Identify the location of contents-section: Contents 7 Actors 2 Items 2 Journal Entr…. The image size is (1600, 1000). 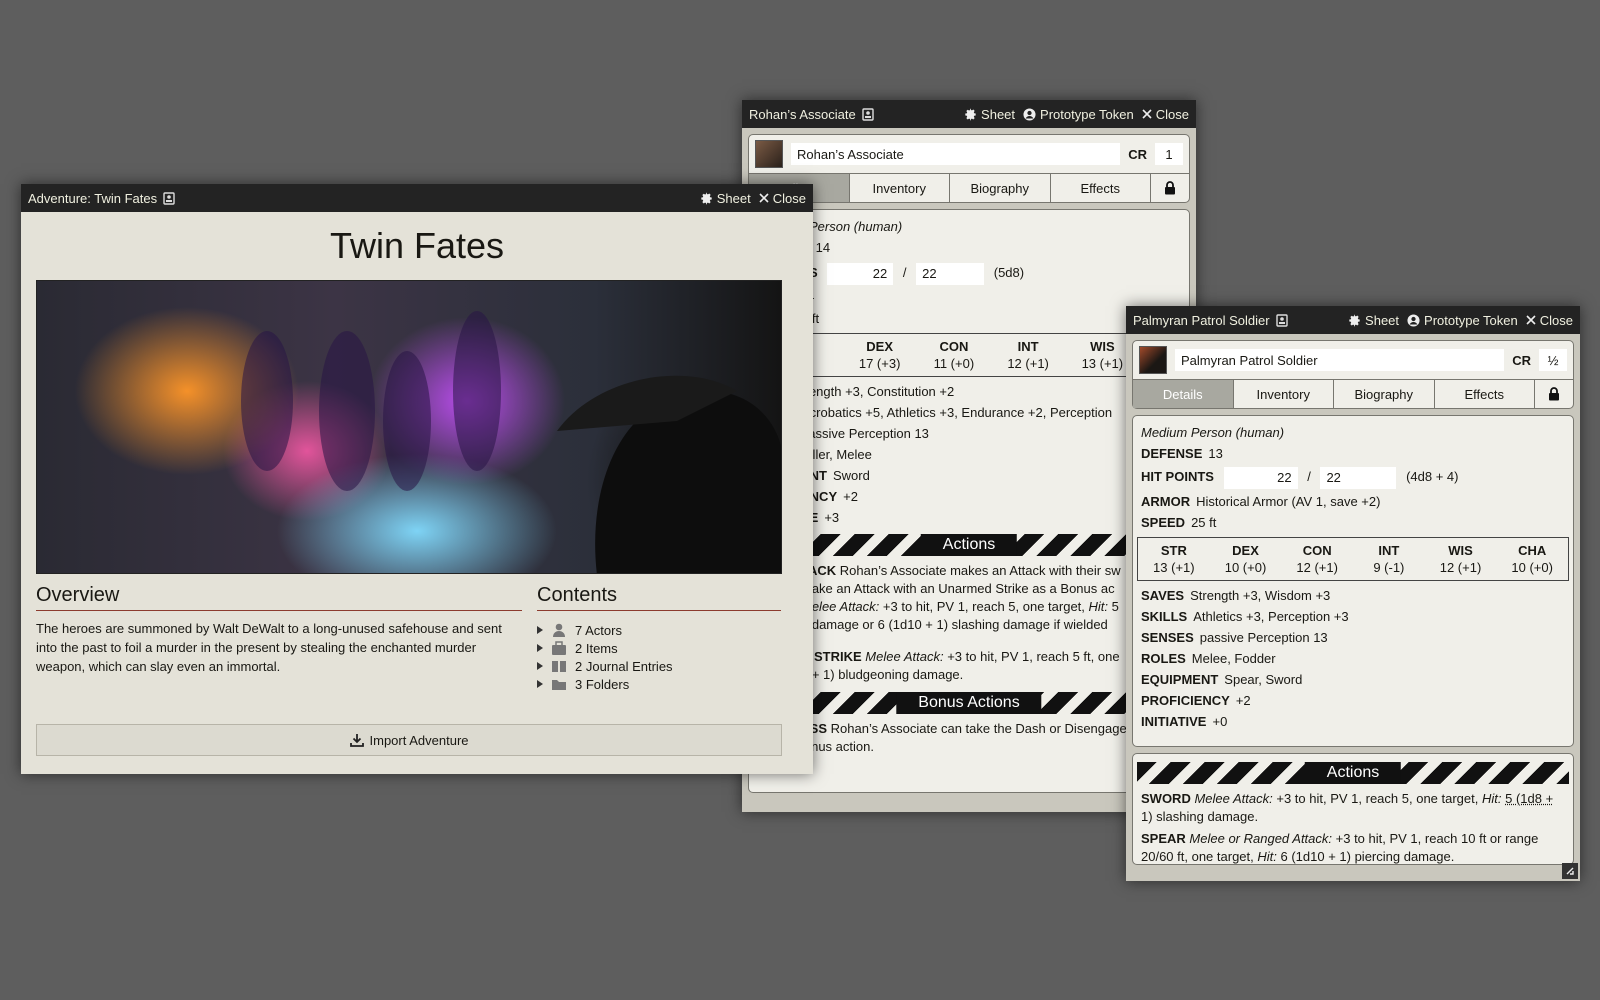
(659, 637).